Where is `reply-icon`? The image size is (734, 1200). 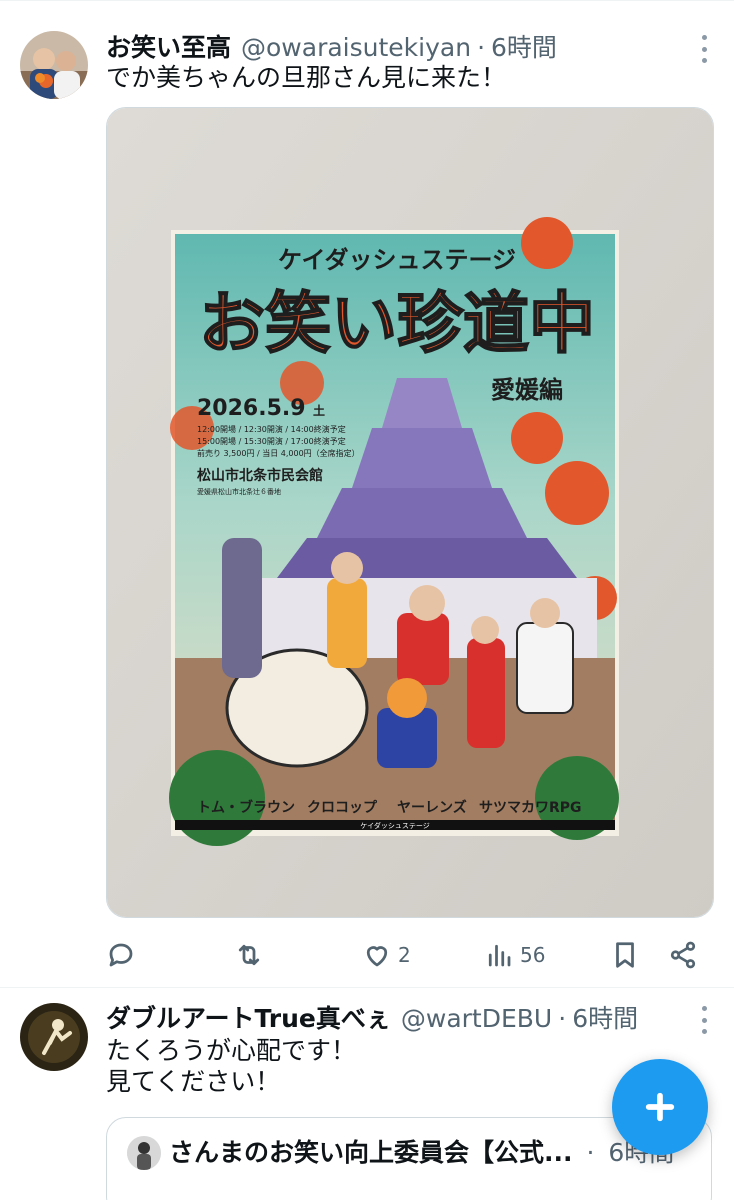 reply-icon is located at coordinates (121, 955).